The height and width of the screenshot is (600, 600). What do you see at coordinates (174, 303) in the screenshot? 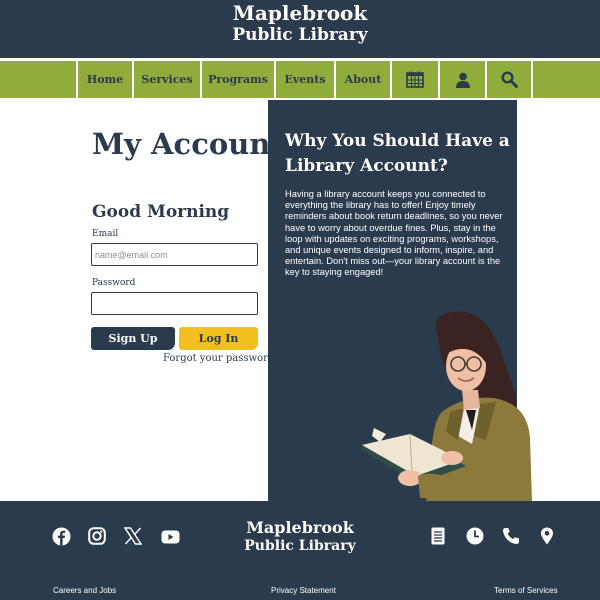
I see `password-field` at bounding box center [174, 303].